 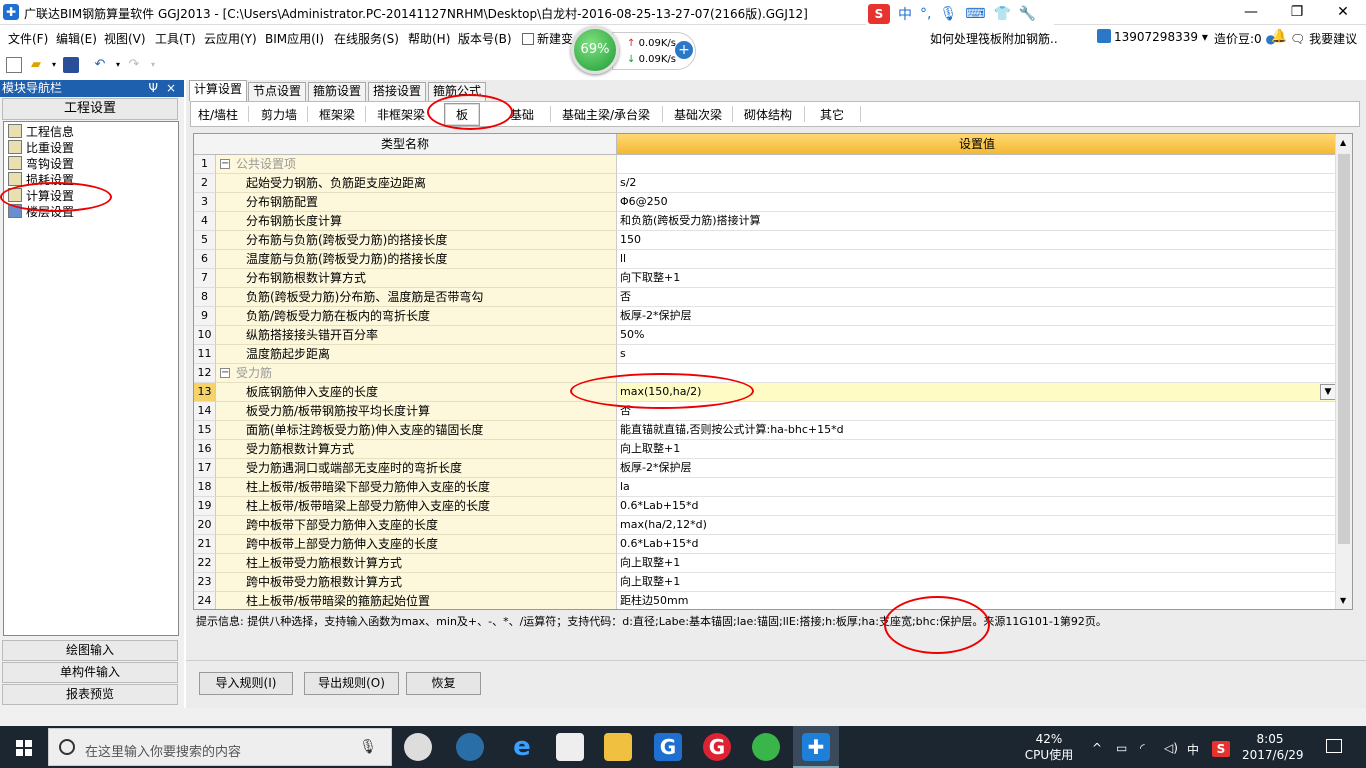 What do you see at coordinates (1142, 748) in the screenshot?
I see `wifi-icon: ◜` at bounding box center [1142, 748].